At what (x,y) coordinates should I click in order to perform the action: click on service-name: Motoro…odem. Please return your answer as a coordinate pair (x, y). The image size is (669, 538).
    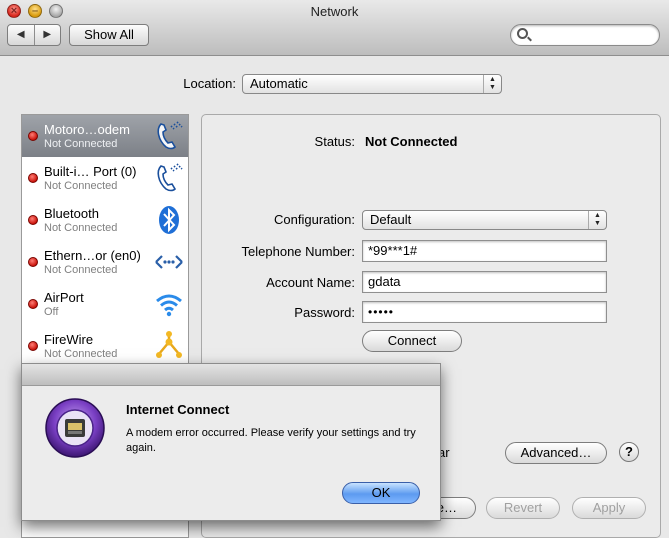
    Looking at the image, I should click on (87, 129).